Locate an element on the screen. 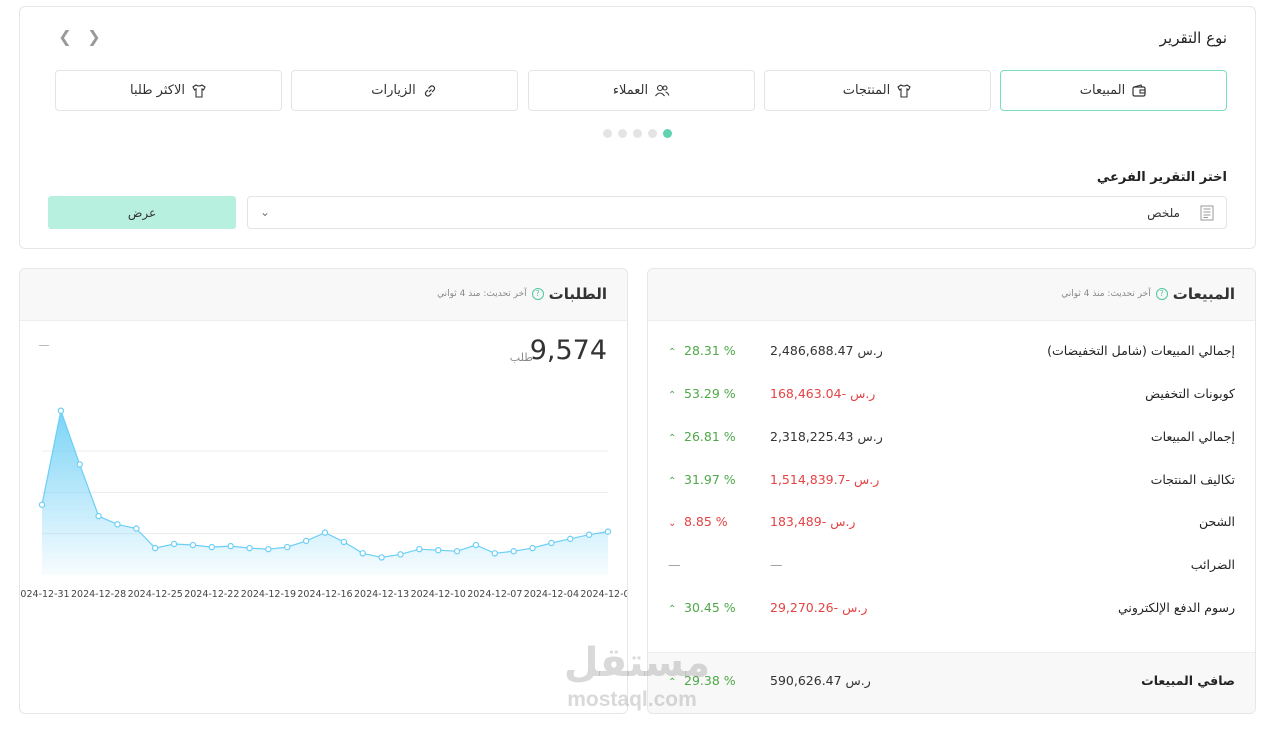 This screenshot has width=1263, height=732. sub-report-label: اختر التقرير الفرعي is located at coordinates (1161, 177).